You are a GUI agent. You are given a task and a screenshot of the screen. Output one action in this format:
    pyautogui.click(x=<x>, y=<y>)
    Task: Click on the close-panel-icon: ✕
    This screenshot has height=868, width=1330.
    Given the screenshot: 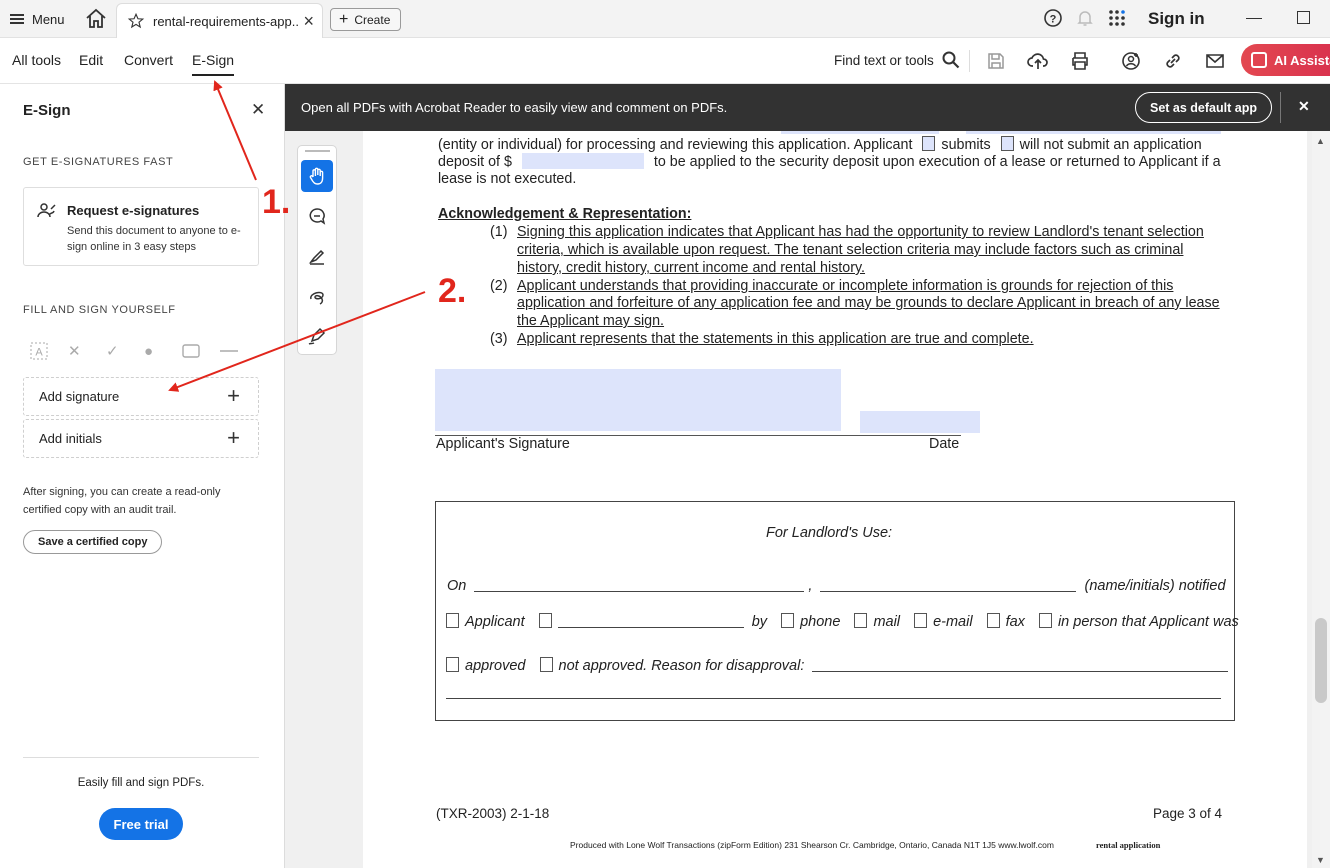 What is the action you would take?
    pyautogui.click(x=258, y=110)
    